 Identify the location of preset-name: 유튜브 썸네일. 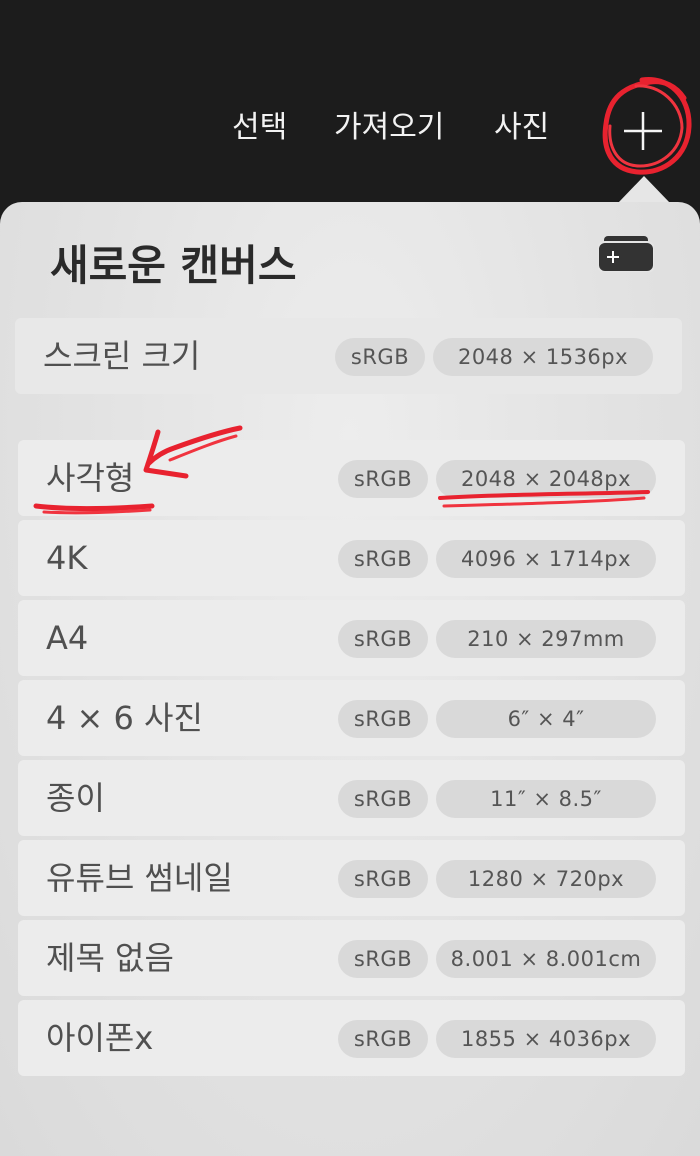
(139, 878).